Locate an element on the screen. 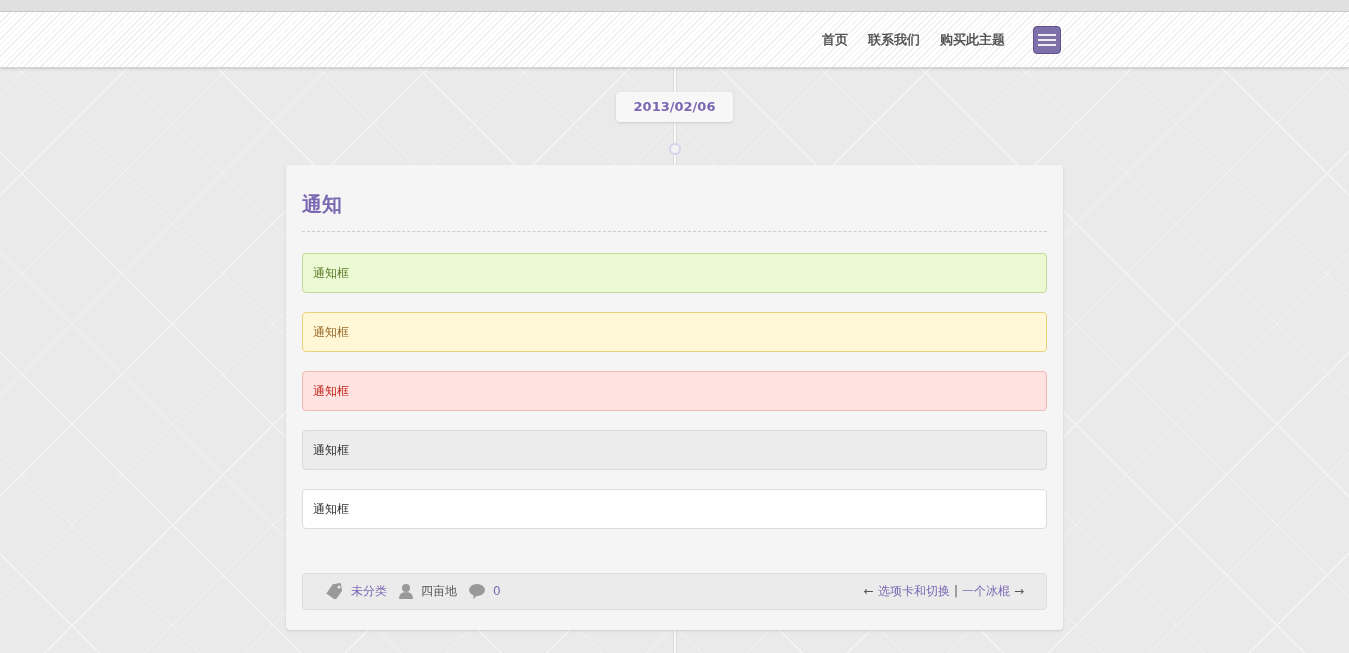  person-icon is located at coordinates (406, 591).